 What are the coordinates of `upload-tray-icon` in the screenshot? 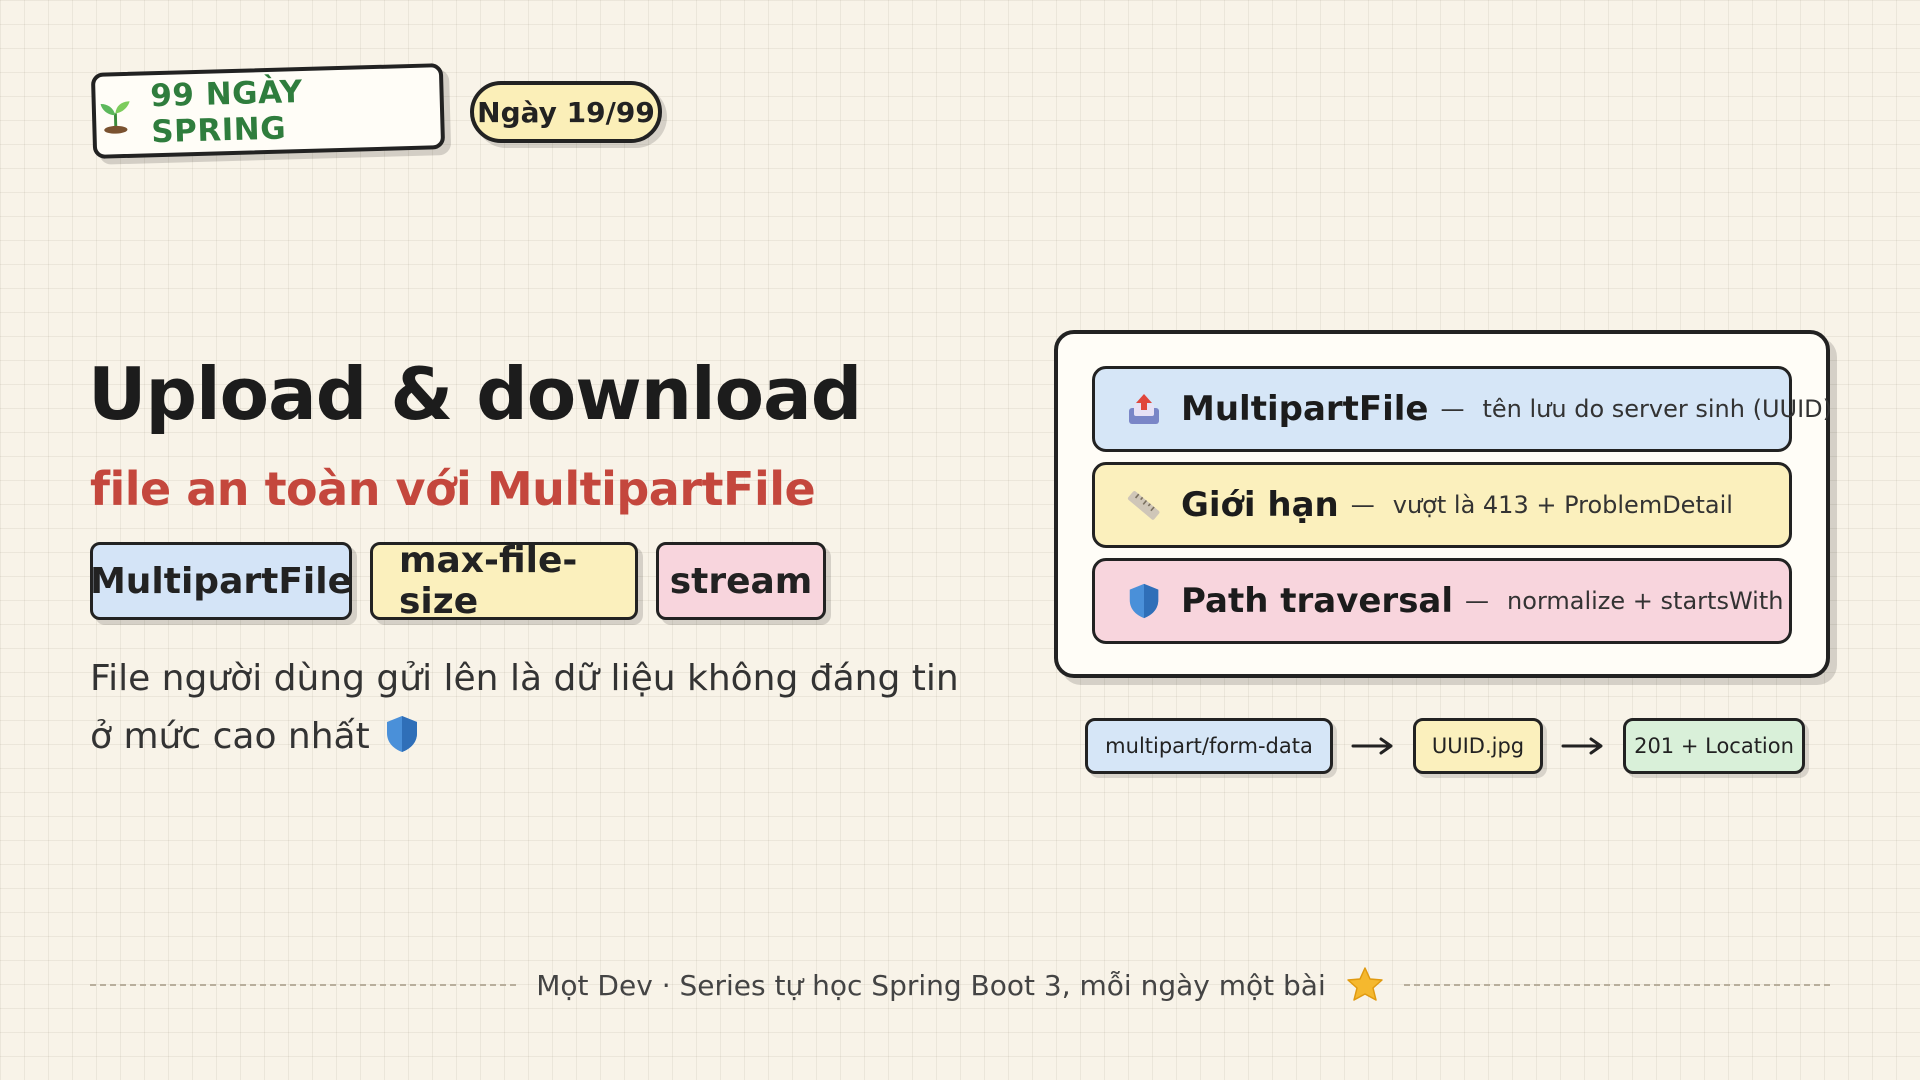 It's located at (1144, 409).